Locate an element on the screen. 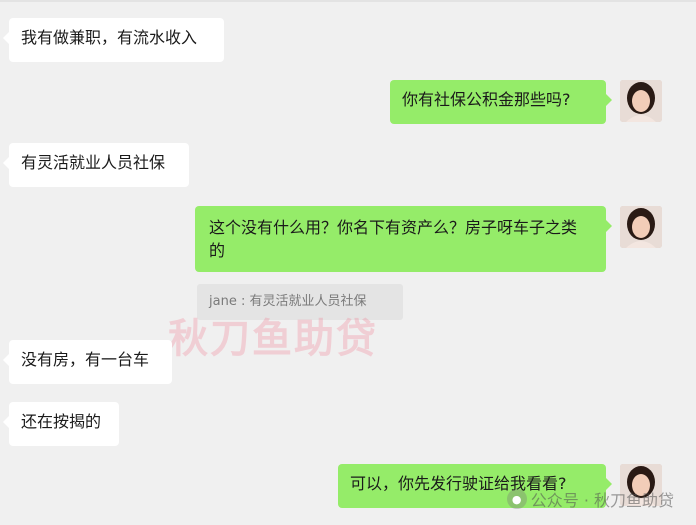  message-bubble-outgoing: 这个没有什么用？你名下有资产么？房子呀车子之类的 is located at coordinates (403, 239).